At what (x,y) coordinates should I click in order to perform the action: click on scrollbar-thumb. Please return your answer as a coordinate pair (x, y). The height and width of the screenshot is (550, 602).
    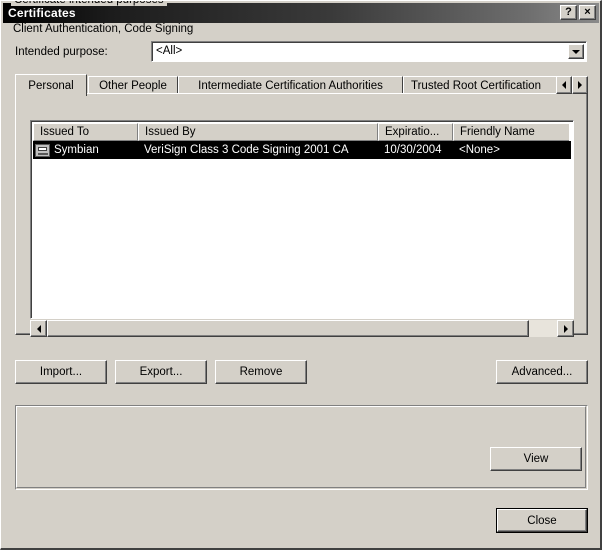
    Looking at the image, I should click on (288, 328).